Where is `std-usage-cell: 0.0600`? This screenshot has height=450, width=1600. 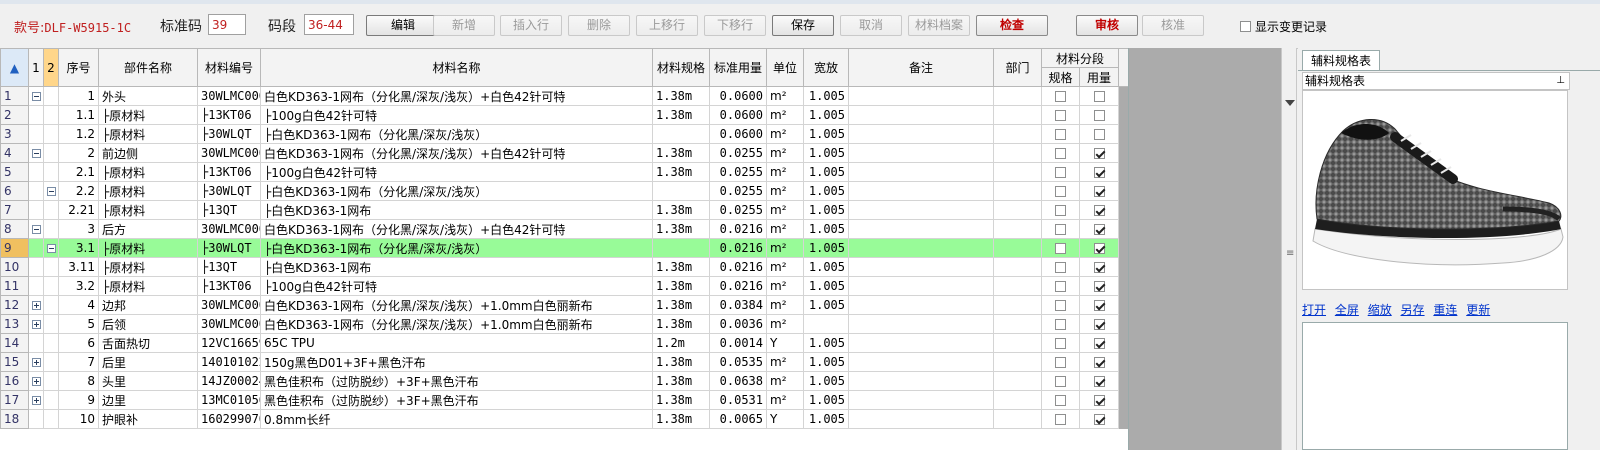
std-usage-cell: 0.0600 is located at coordinates (738, 134).